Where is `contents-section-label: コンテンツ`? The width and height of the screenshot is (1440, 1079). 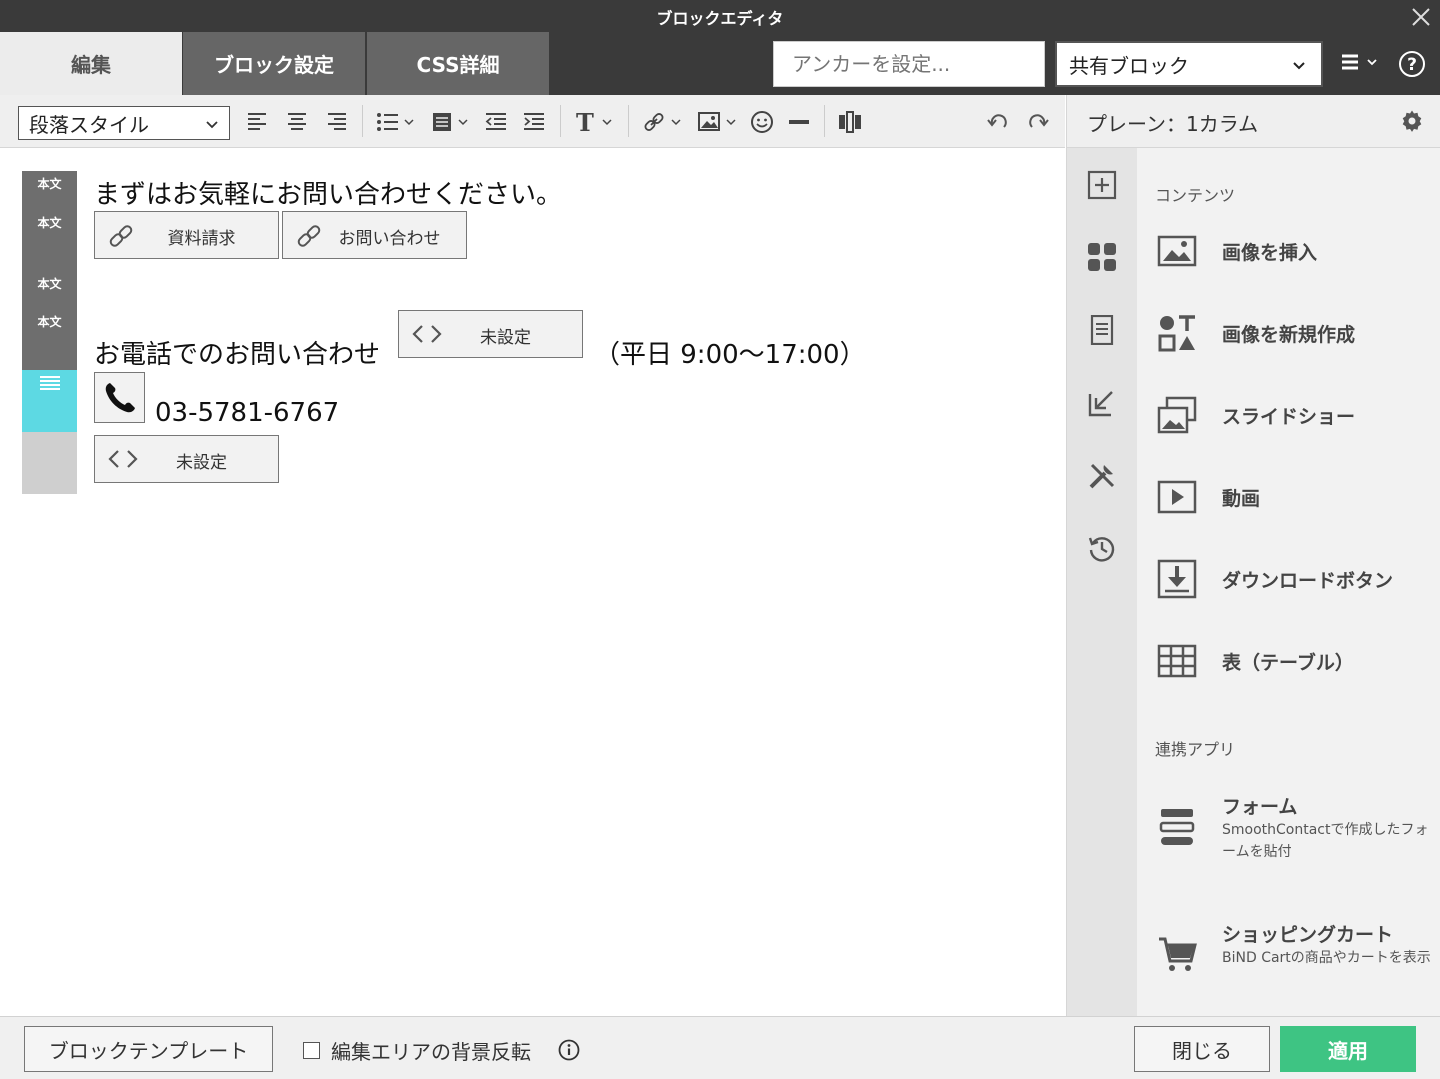
contents-section-label: コンテンツ is located at coordinates (1195, 195).